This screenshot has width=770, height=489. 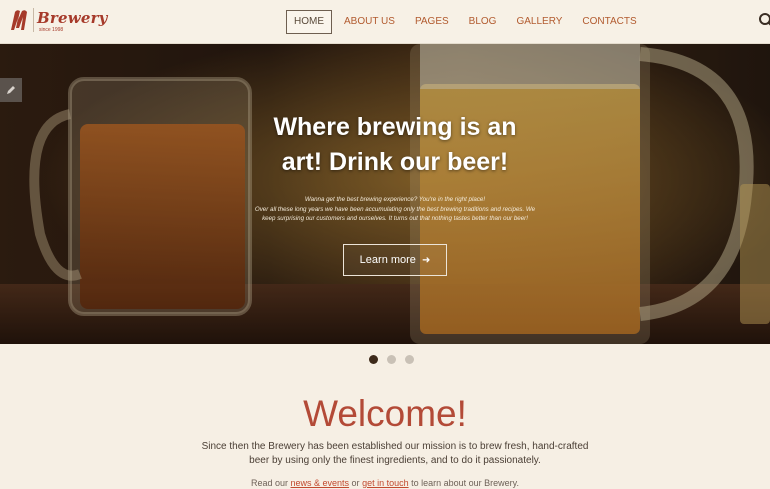 What do you see at coordinates (483, 22) in the screenshot?
I see `nav-item-blog: BLOG` at bounding box center [483, 22].